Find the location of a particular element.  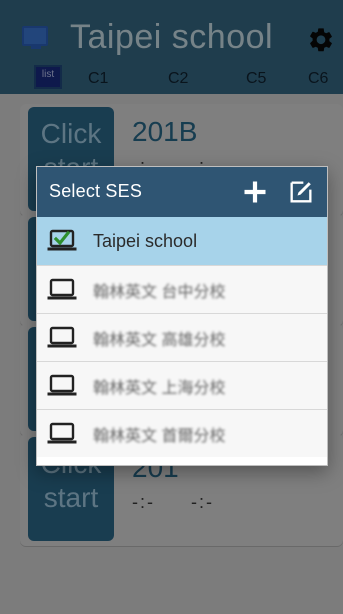

ses-item-label: Taipei school is located at coordinates (145, 240).